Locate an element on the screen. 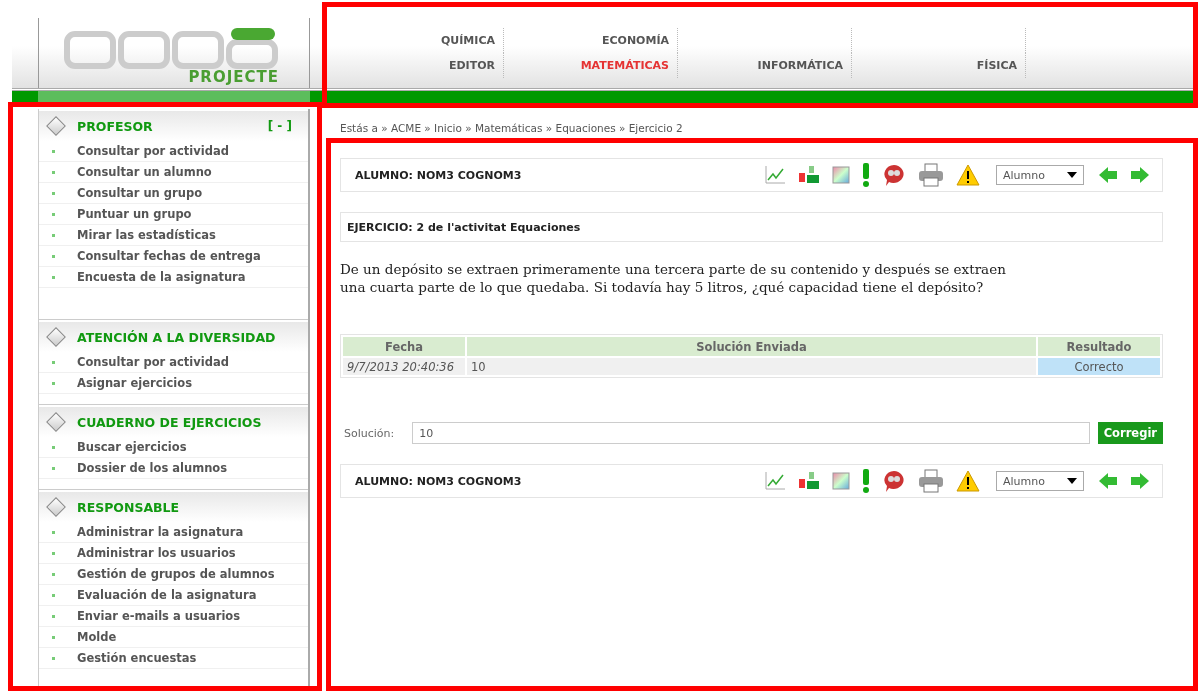 Image resolution: width=1198 pixels, height=691 pixels. nav-tab: EDITOR is located at coordinates (471, 65).